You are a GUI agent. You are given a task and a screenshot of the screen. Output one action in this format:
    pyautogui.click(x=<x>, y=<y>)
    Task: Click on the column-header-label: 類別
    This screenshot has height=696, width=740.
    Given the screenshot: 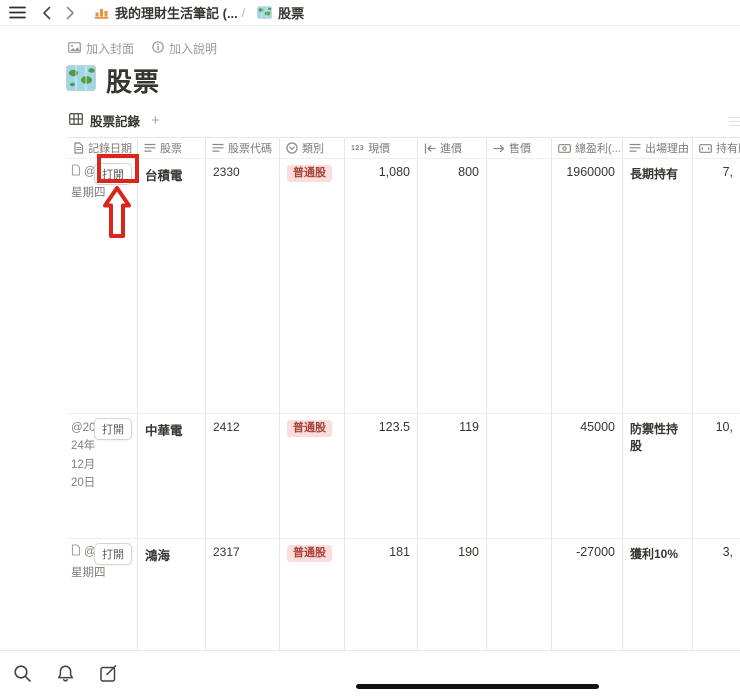 What is the action you would take?
    pyautogui.click(x=313, y=149)
    